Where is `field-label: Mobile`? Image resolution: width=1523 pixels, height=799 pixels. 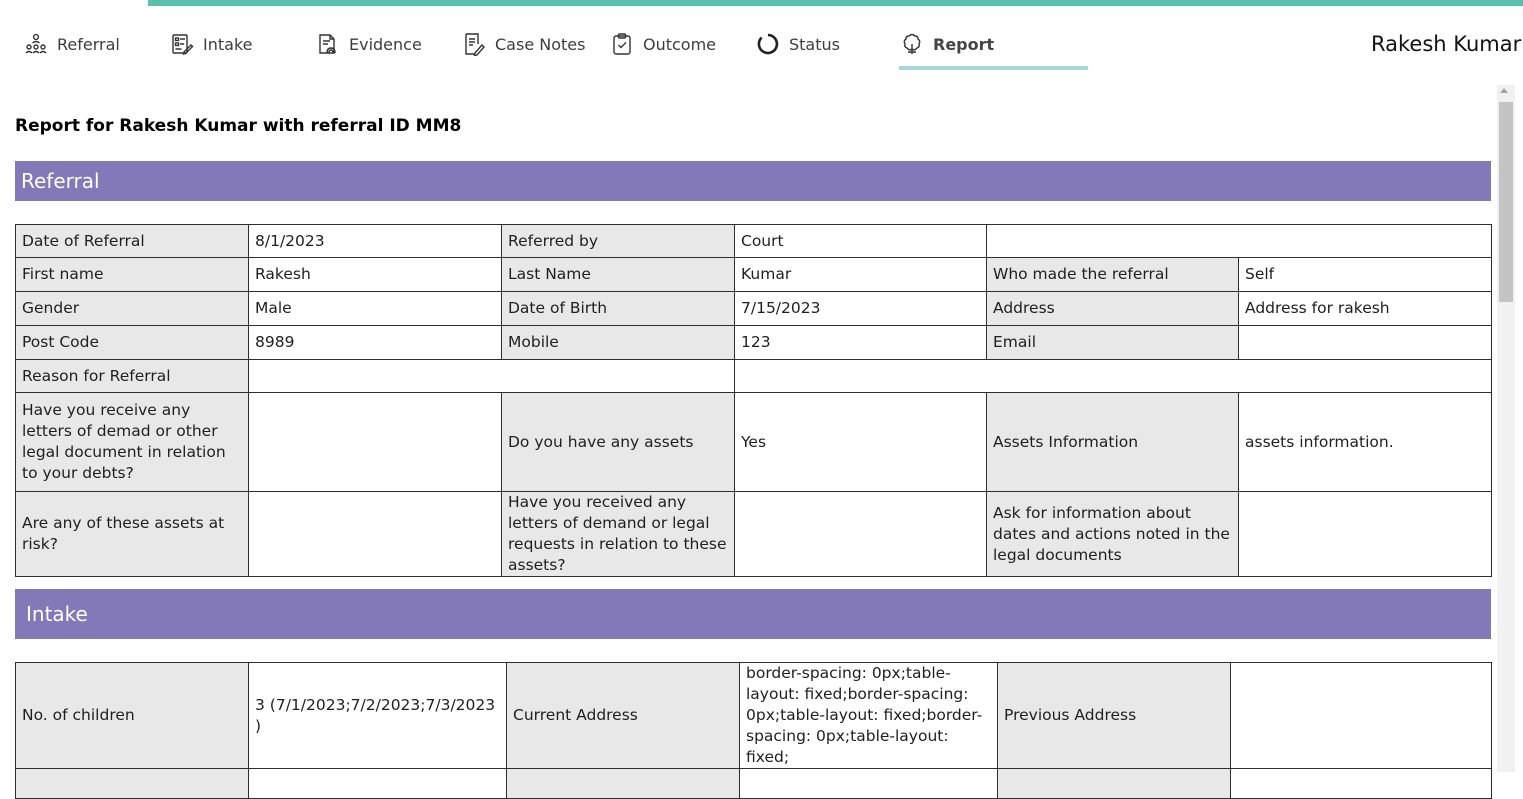
field-label: Mobile is located at coordinates (618, 342).